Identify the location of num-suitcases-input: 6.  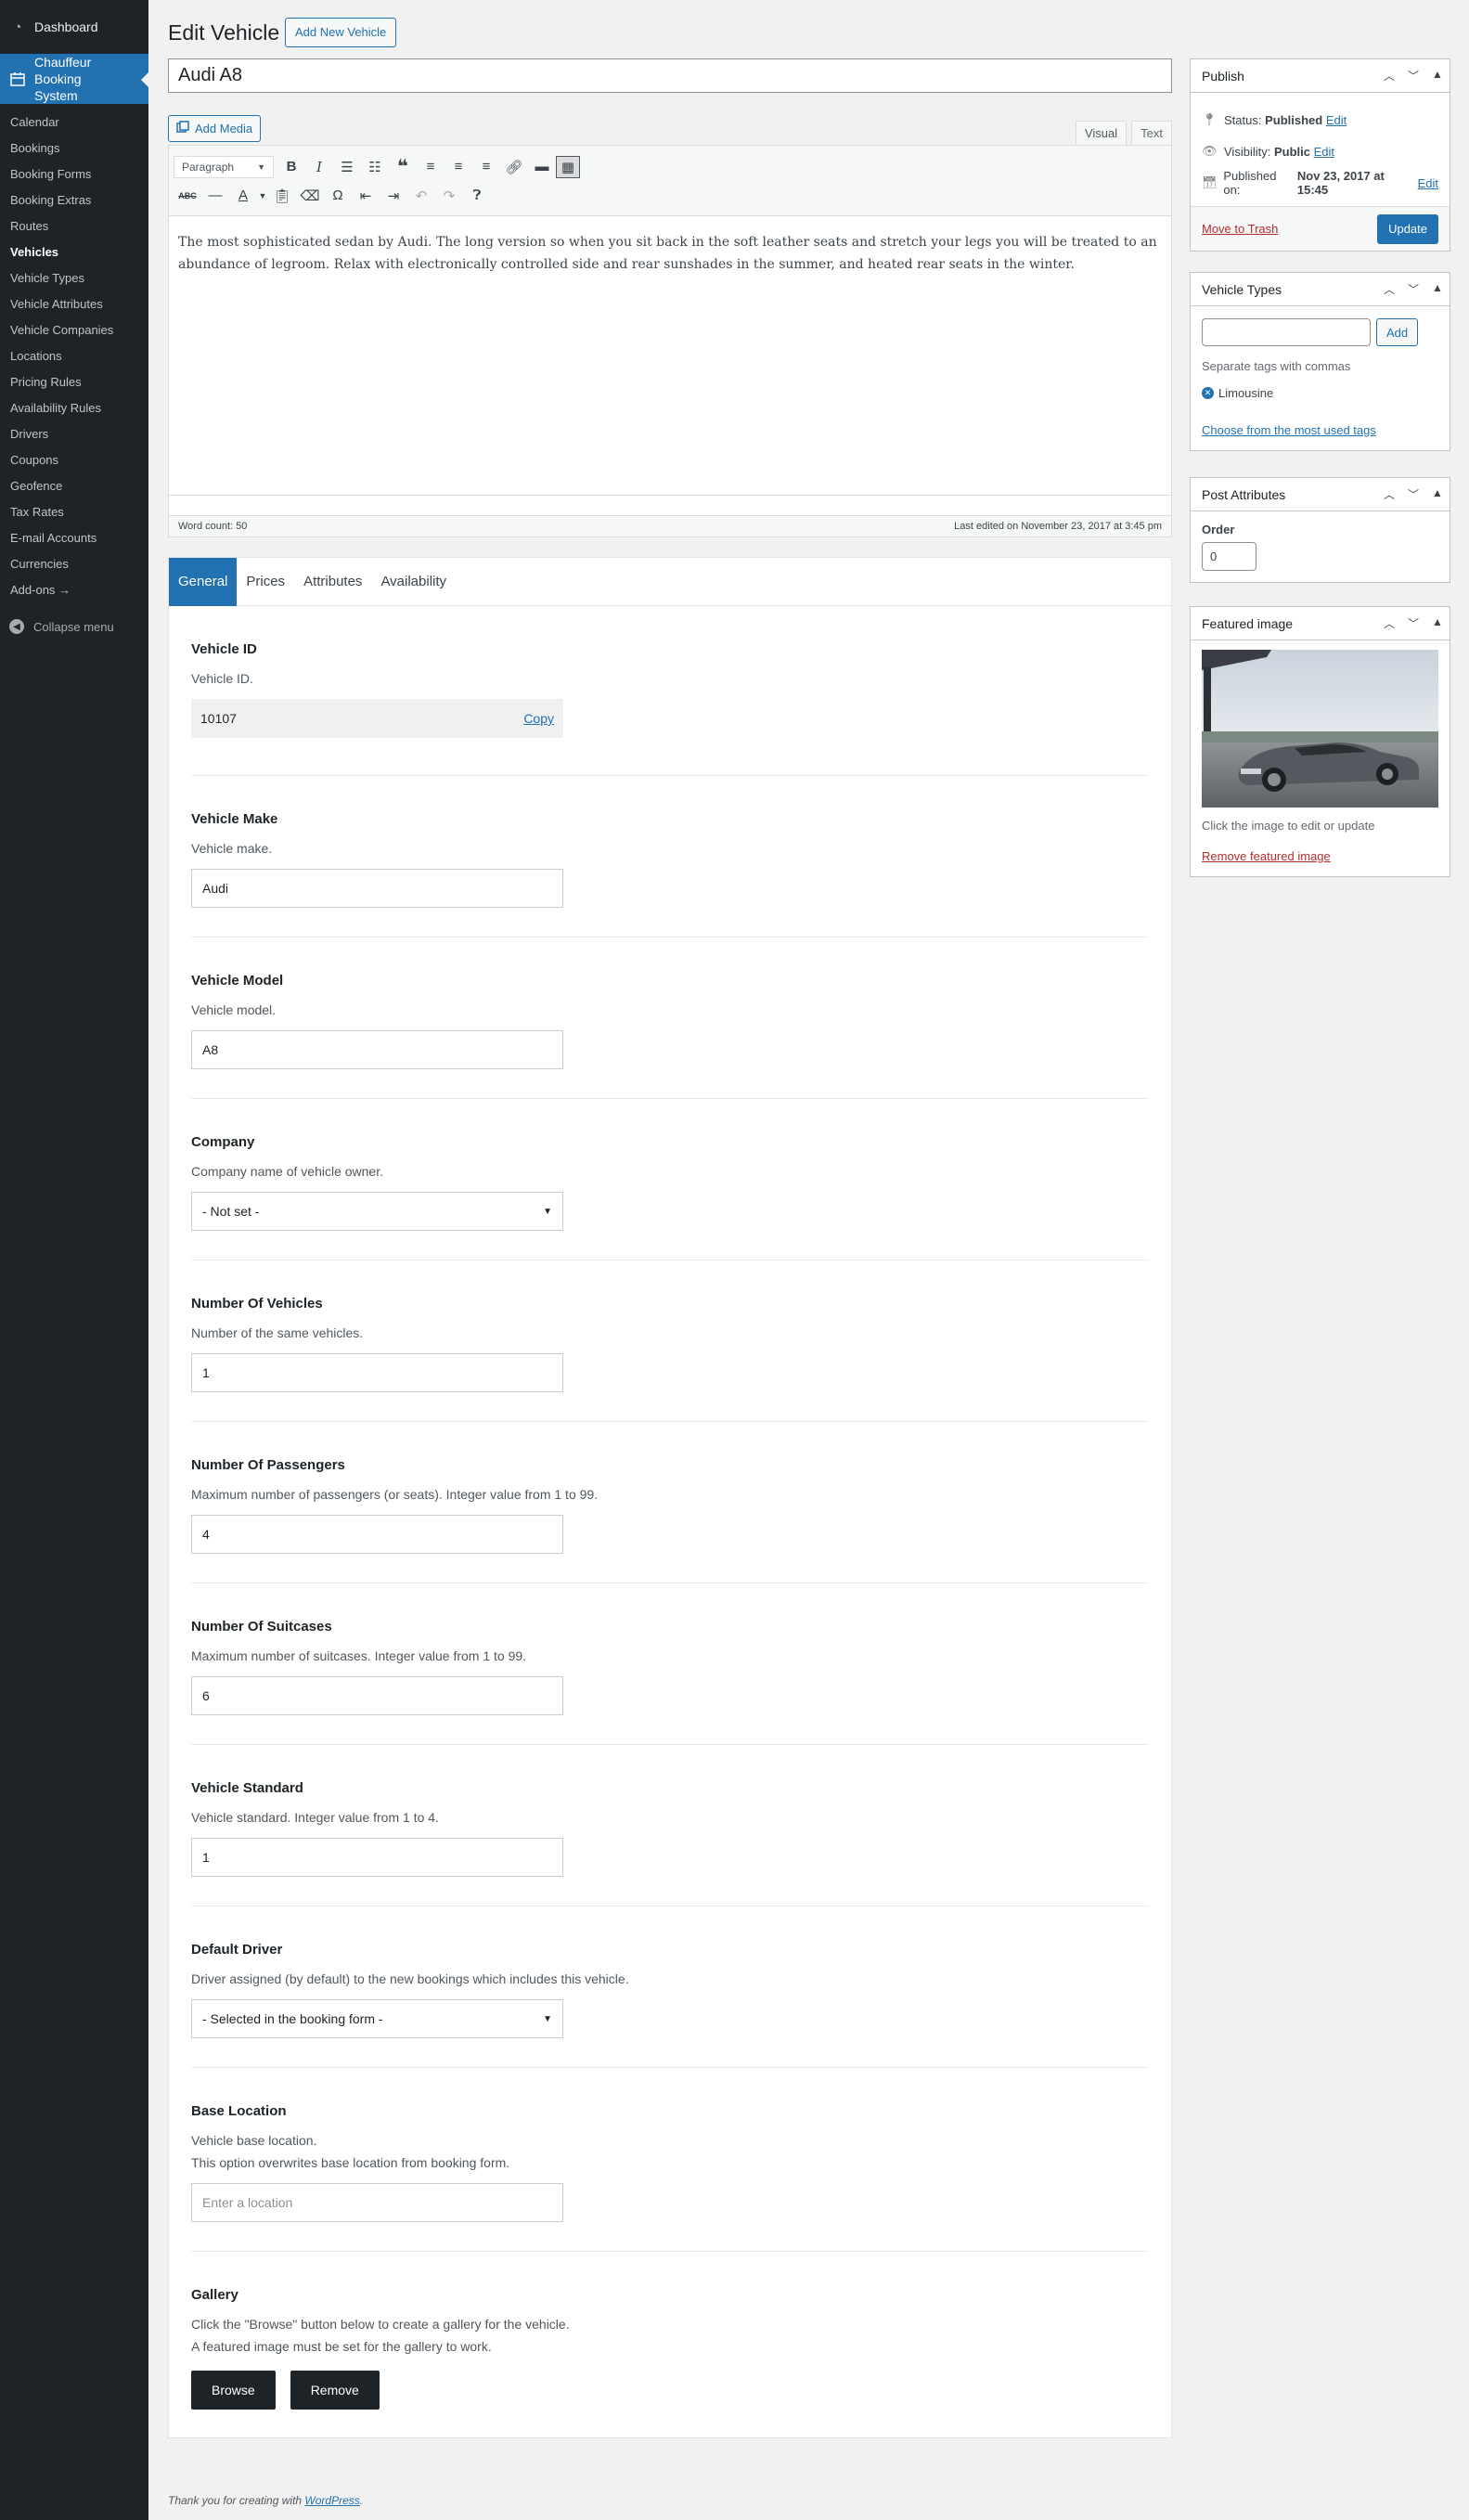
(377, 1695).